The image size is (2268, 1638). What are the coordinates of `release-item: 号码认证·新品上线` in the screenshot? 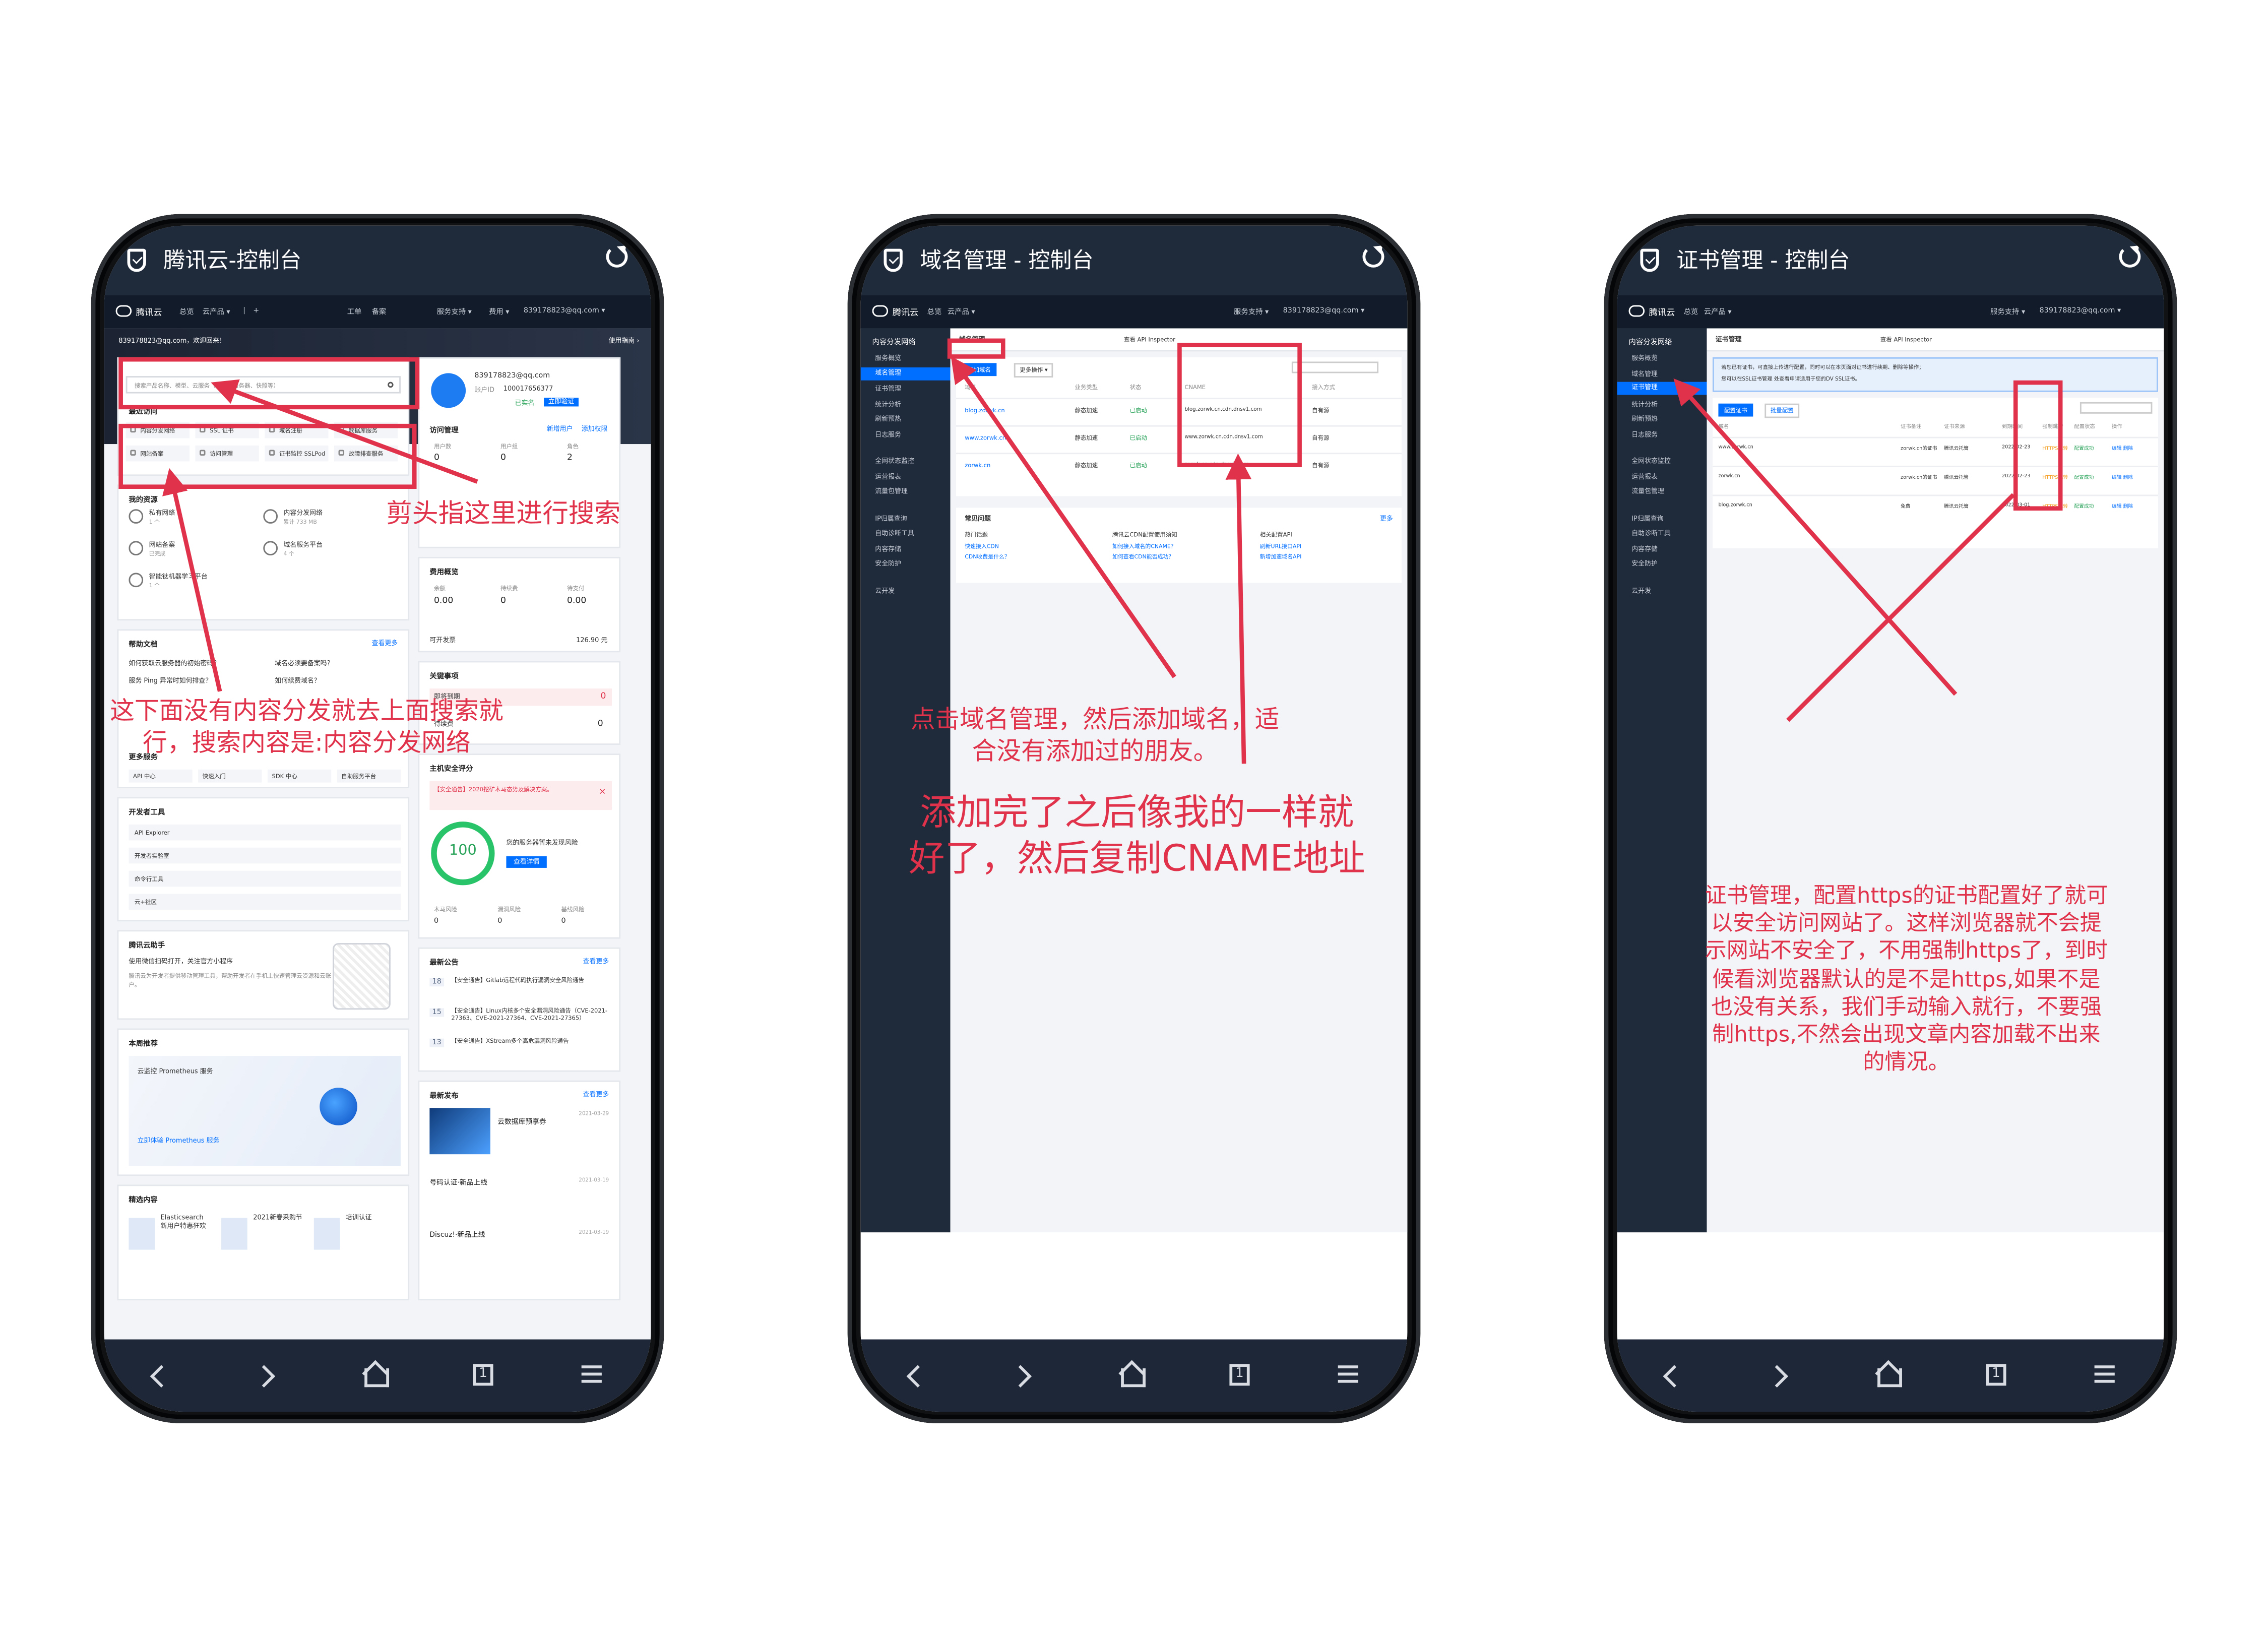 It's located at (458, 1182).